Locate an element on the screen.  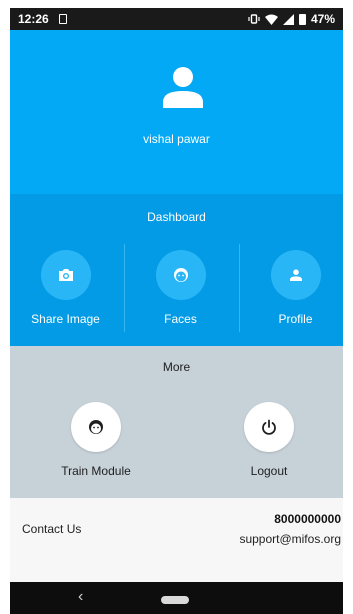
power-icon is located at coordinates (269, 427).